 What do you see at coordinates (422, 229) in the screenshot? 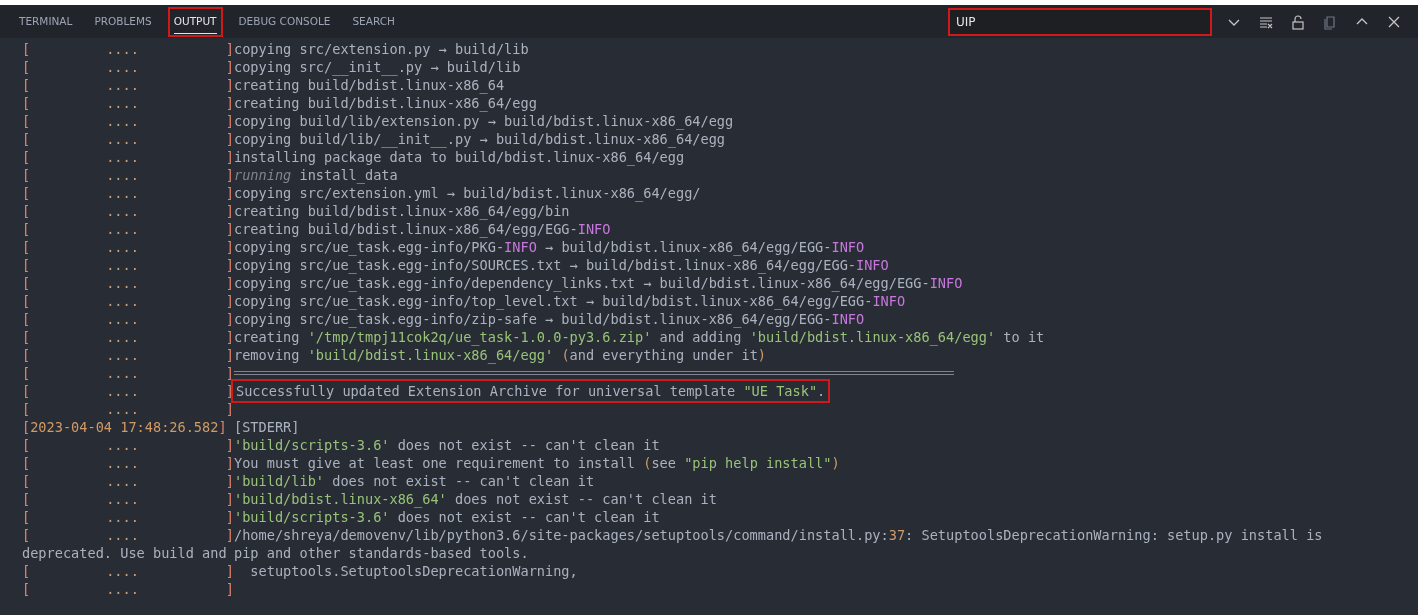
I see `log-message: creating build/bdist.linux-x86_64/egg/EGG-INFO` at bounding box center [422, 229].